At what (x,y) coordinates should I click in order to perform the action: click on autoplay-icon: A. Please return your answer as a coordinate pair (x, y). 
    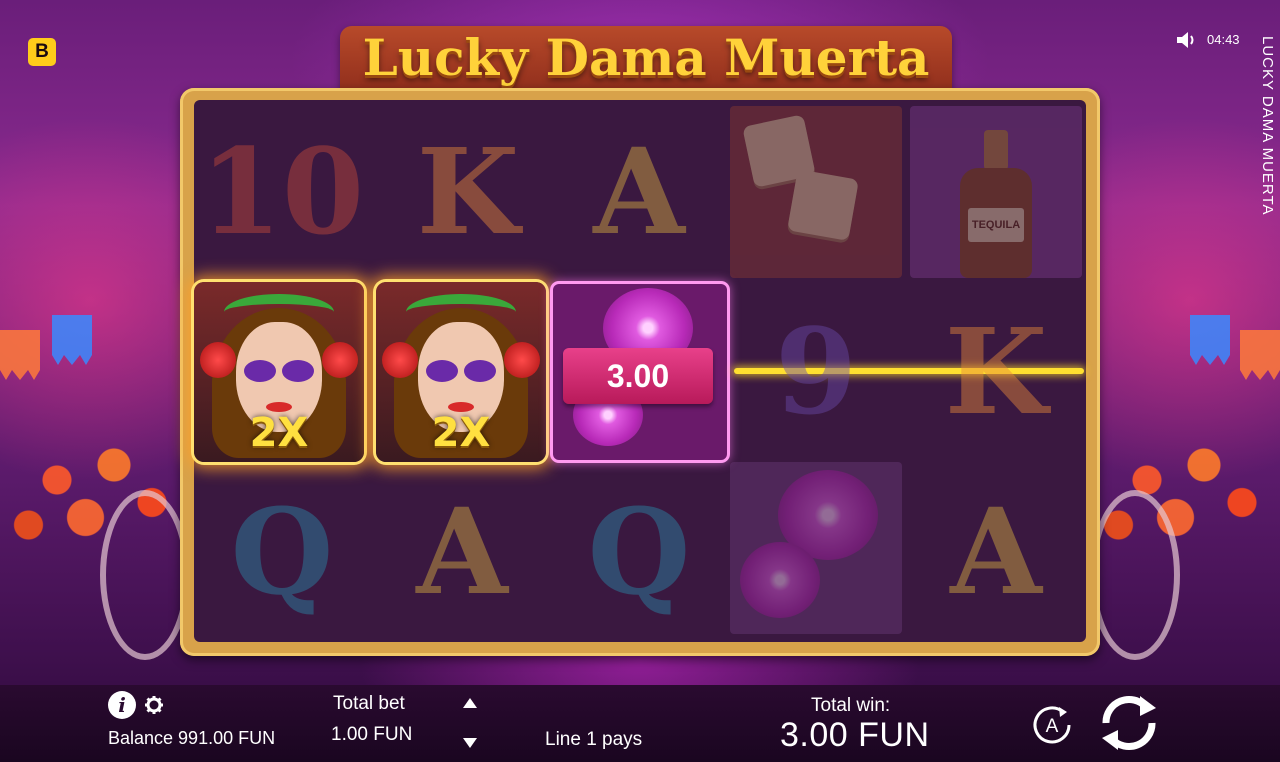
    Looking at the image, I should click on (1052, 725).